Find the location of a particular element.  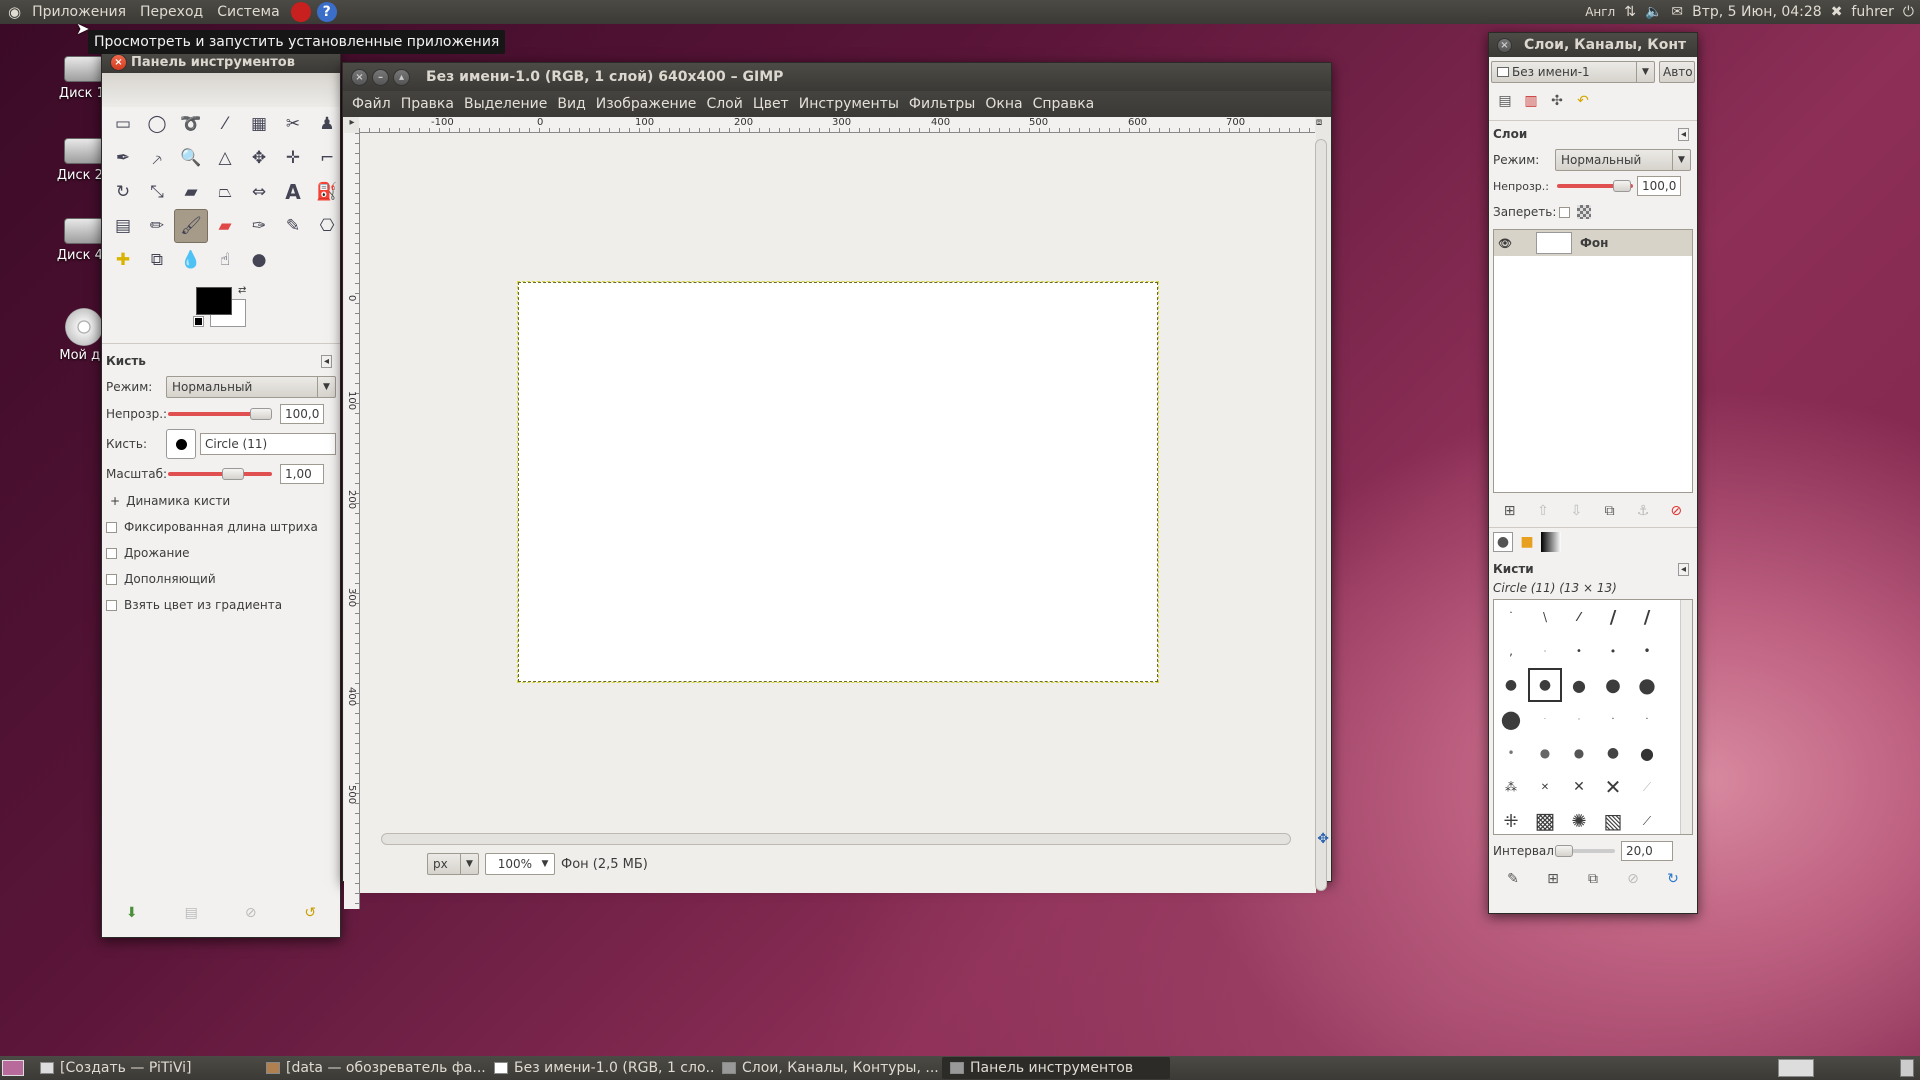

help-icon: ? is located at coordinates (326, 12).